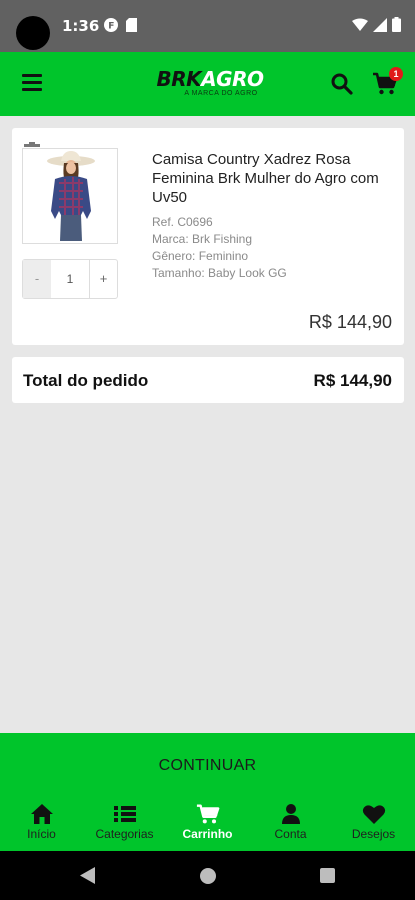 This screenshot has width=415, height=900. Describe the element at coordinates (124, 825) in the screenshot. I see `nav-item-categorias: Categorias` at that location.